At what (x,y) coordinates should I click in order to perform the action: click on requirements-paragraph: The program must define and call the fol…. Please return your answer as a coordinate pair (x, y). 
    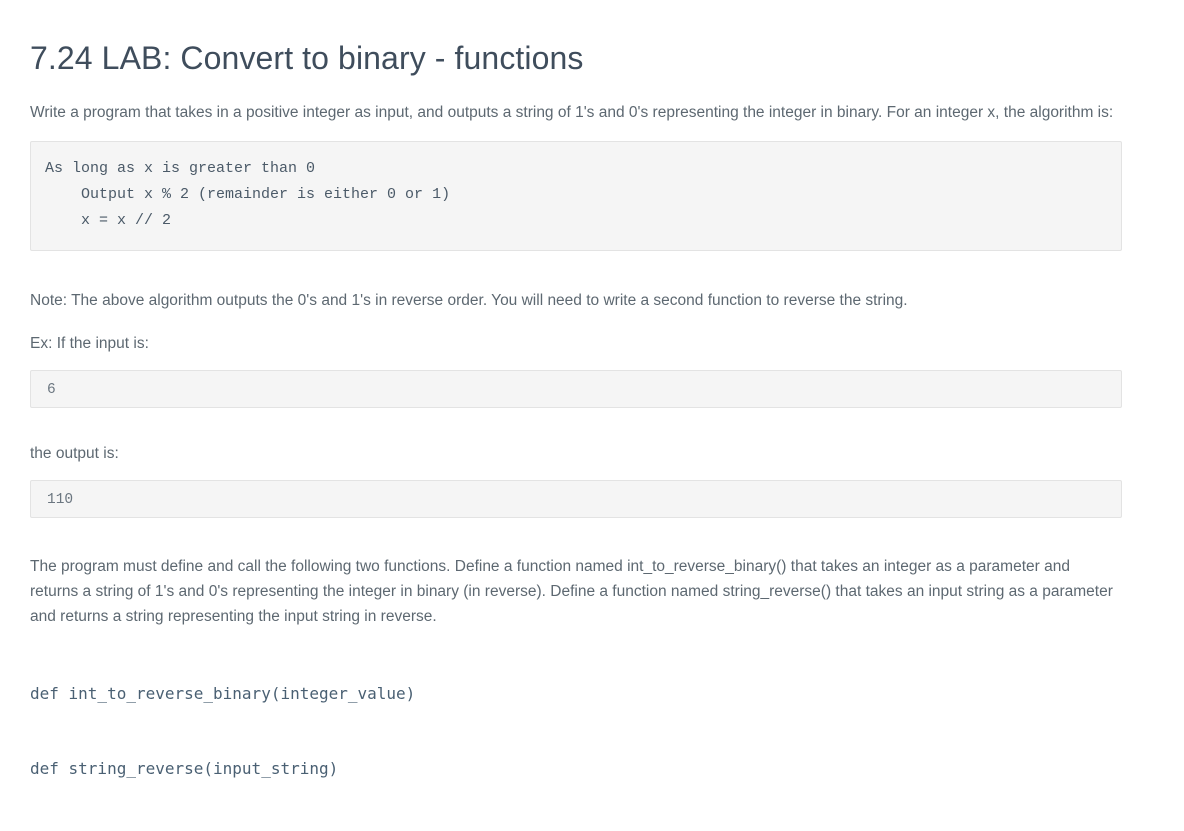
    Looking at the image, I should click on (571, 591).